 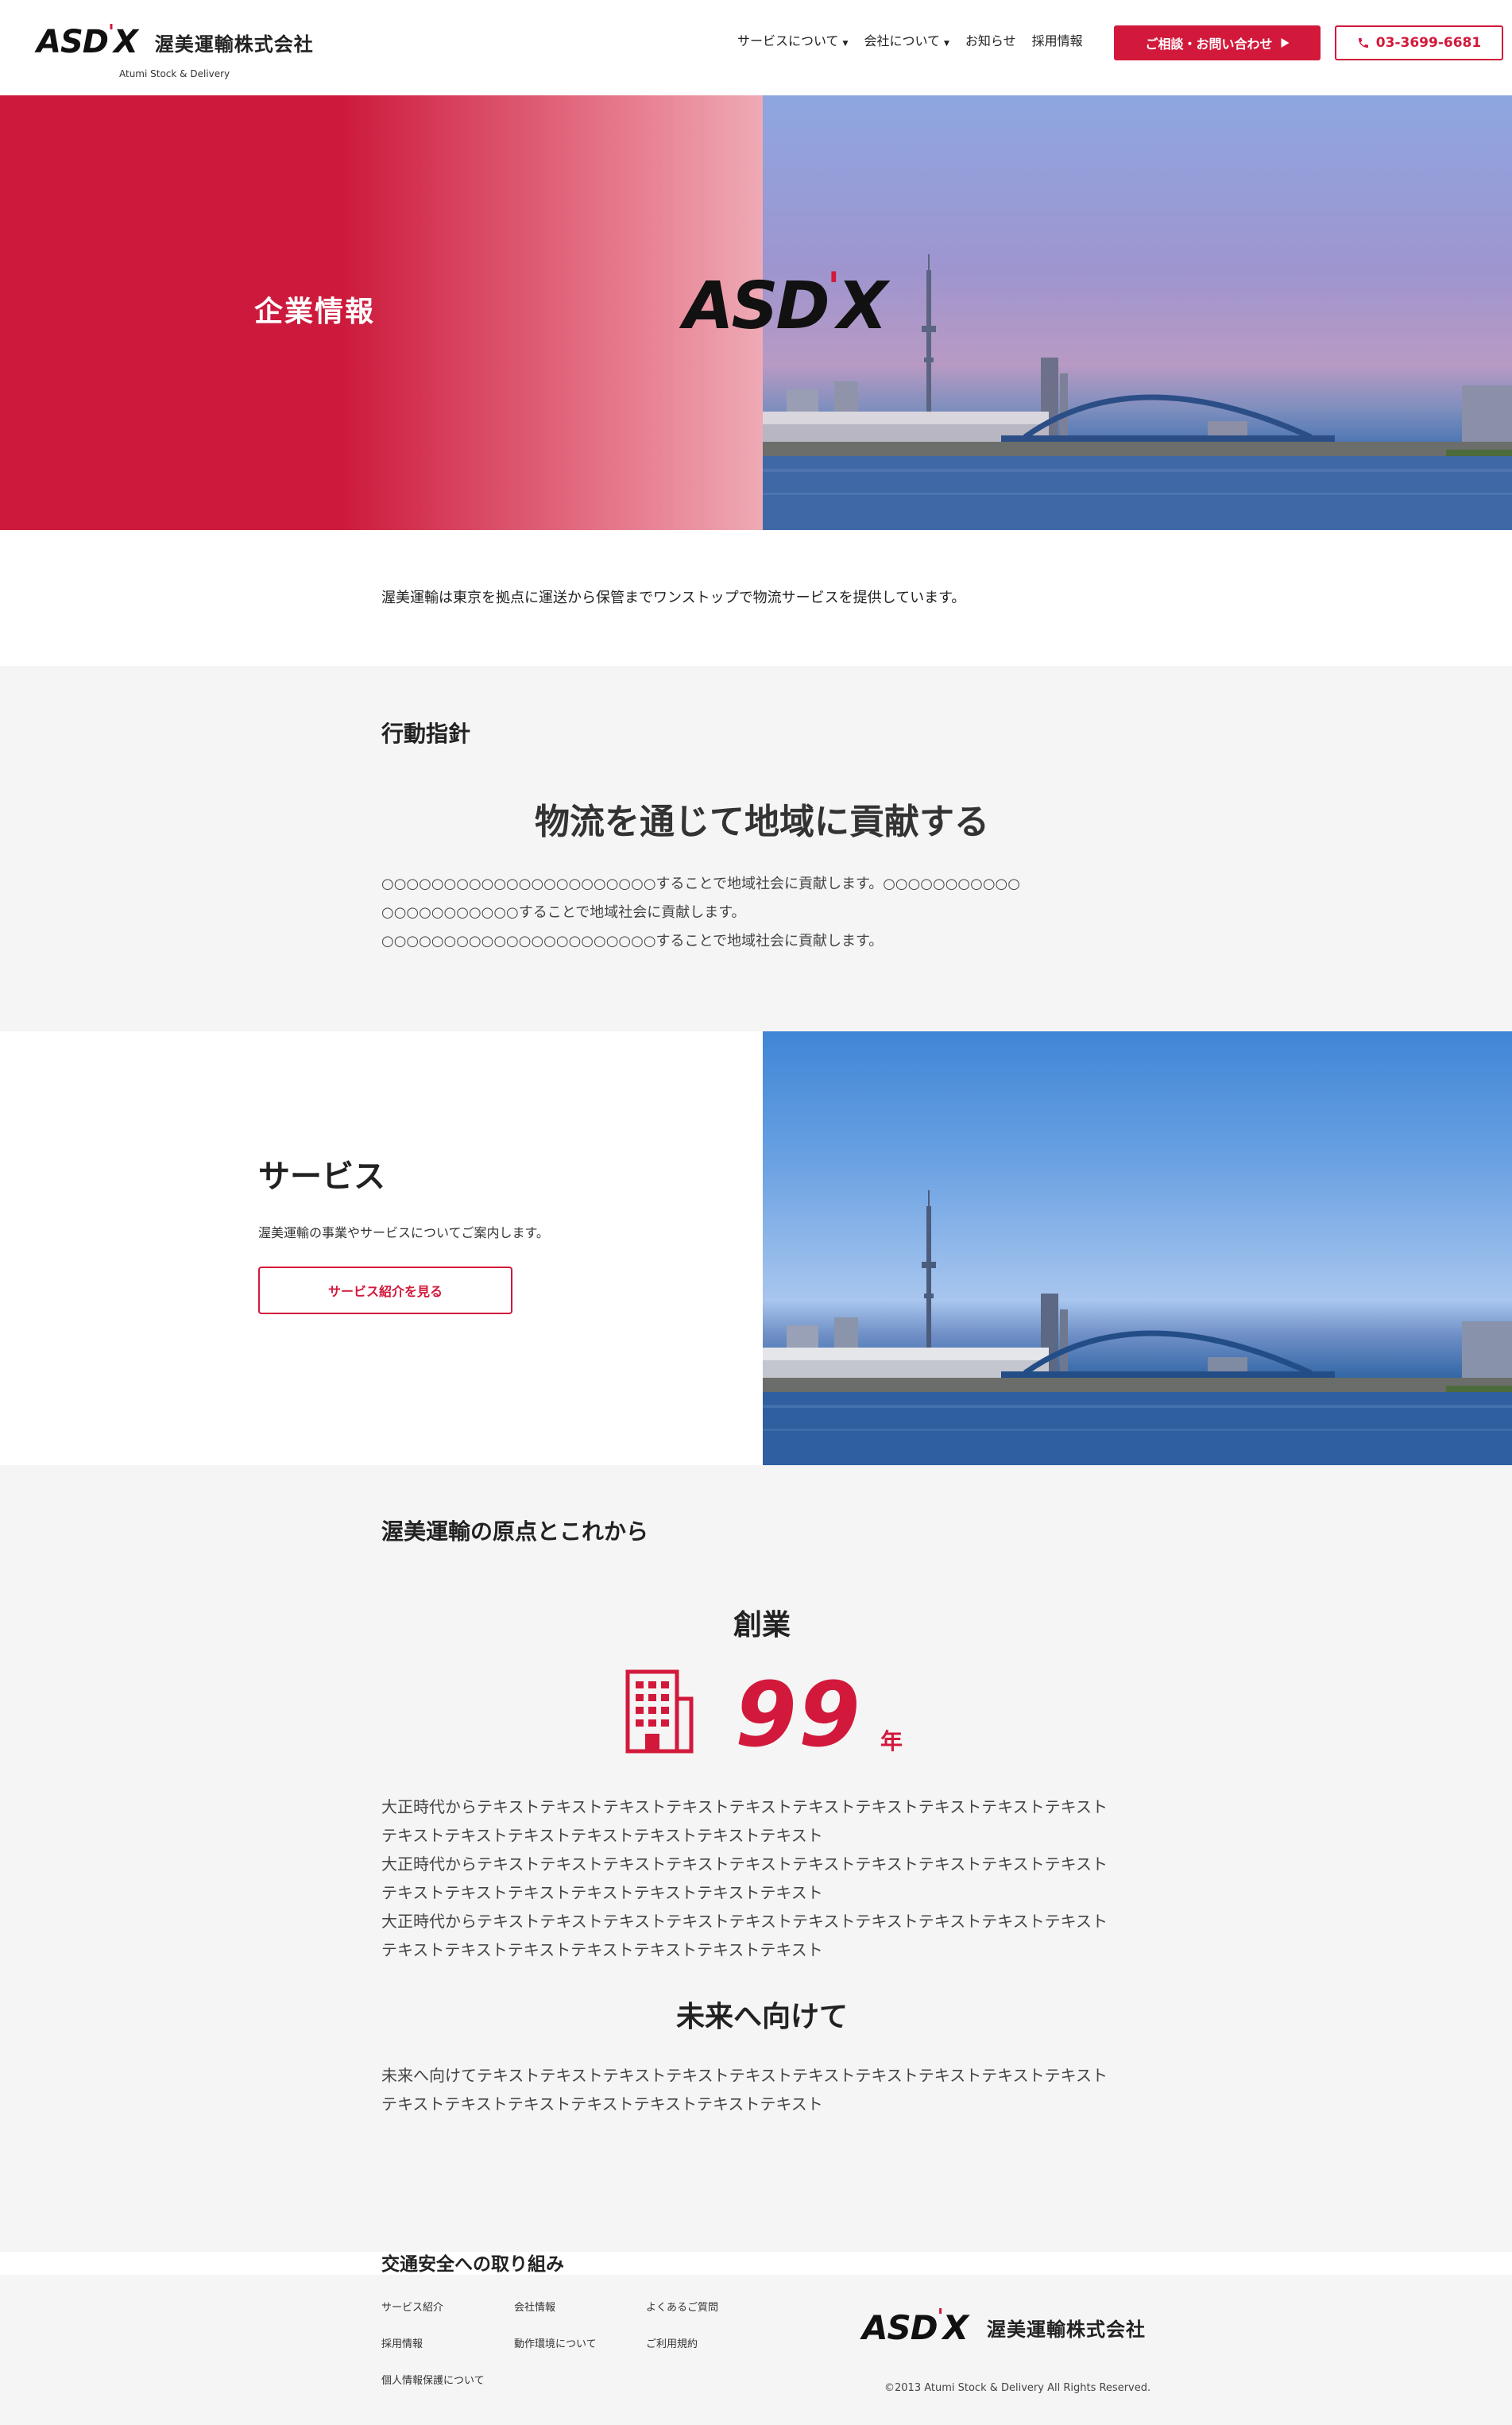 I want to click on origin-label: 渥美運輸の原点とこれから, so click(x=515, y=1531).